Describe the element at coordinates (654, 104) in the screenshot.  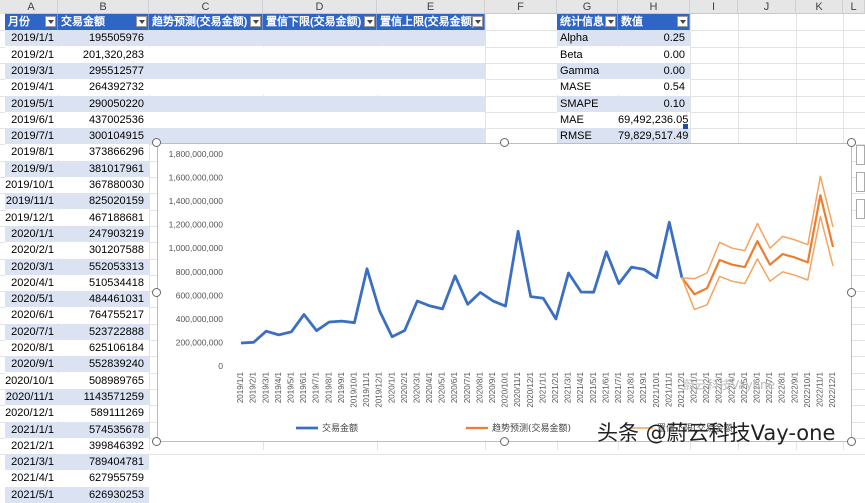
I see `stats-cell-value: 0.10` at that location.